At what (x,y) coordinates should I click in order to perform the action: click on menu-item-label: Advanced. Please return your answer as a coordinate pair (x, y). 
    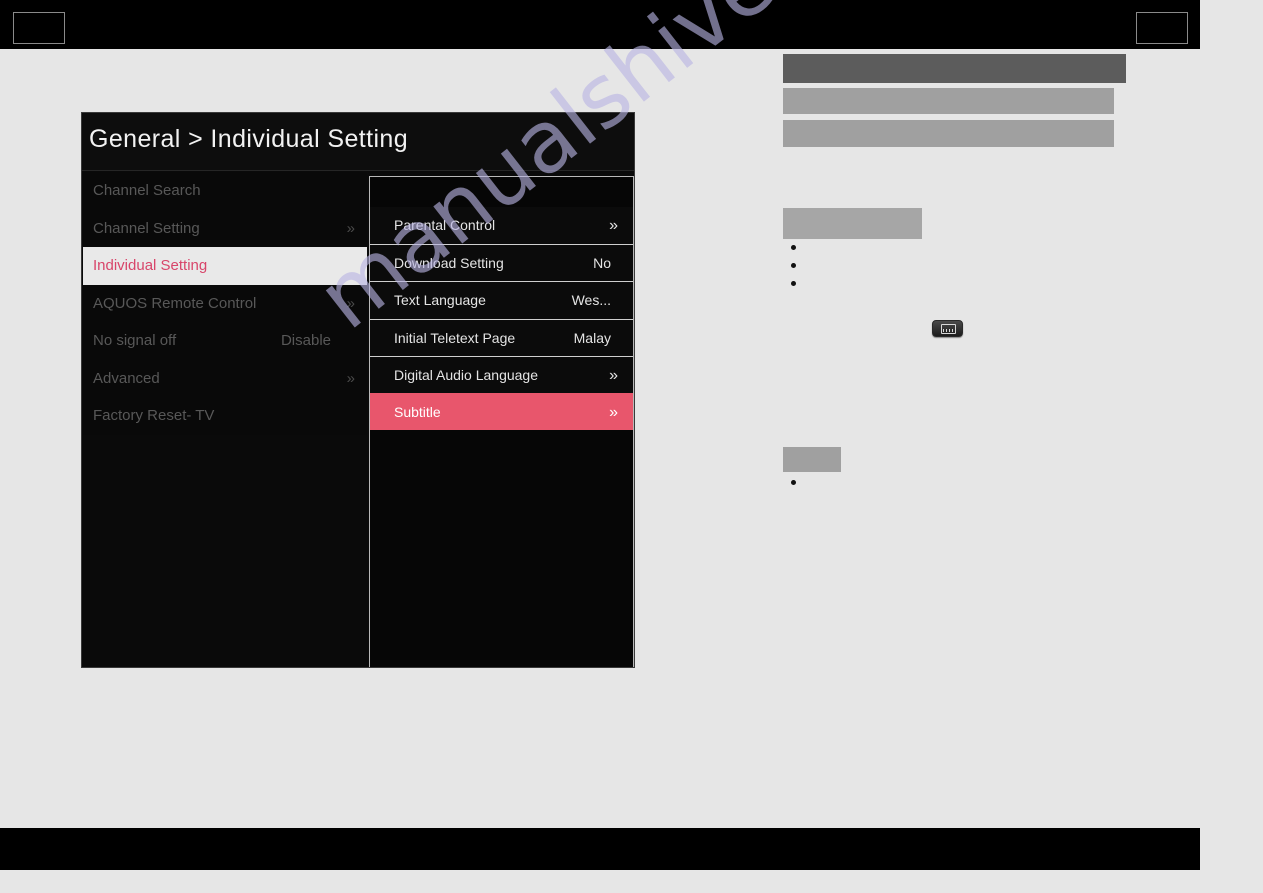
    Looking at the image, I should click on (126, 378).